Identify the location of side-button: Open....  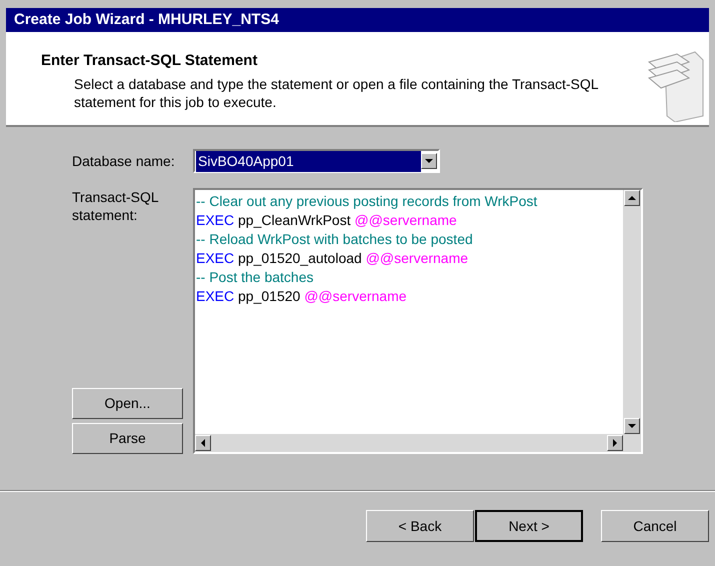
(127, 403).